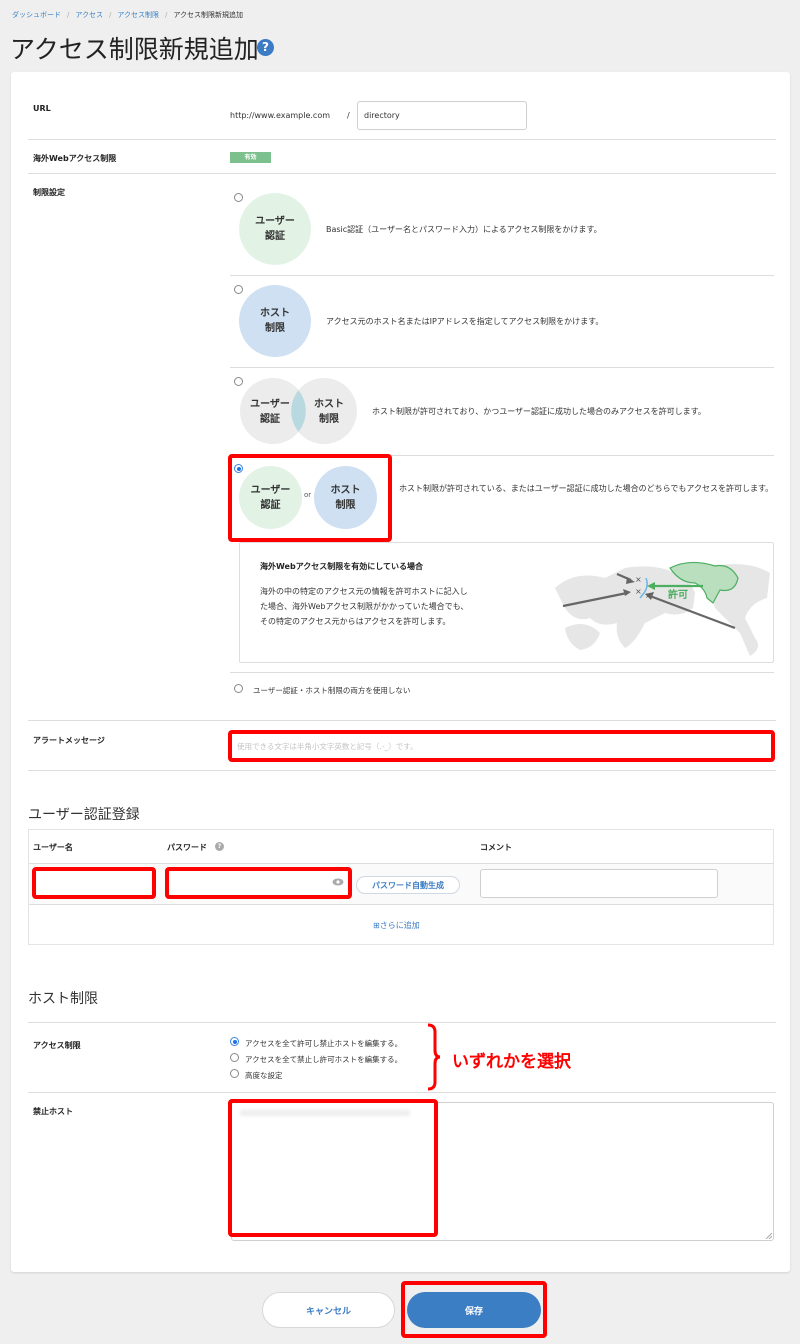  What do you see at coordinates (49, 192) in the screenshot?
I see `restriction-label: 制限設定` at bounding box center [49, 192].